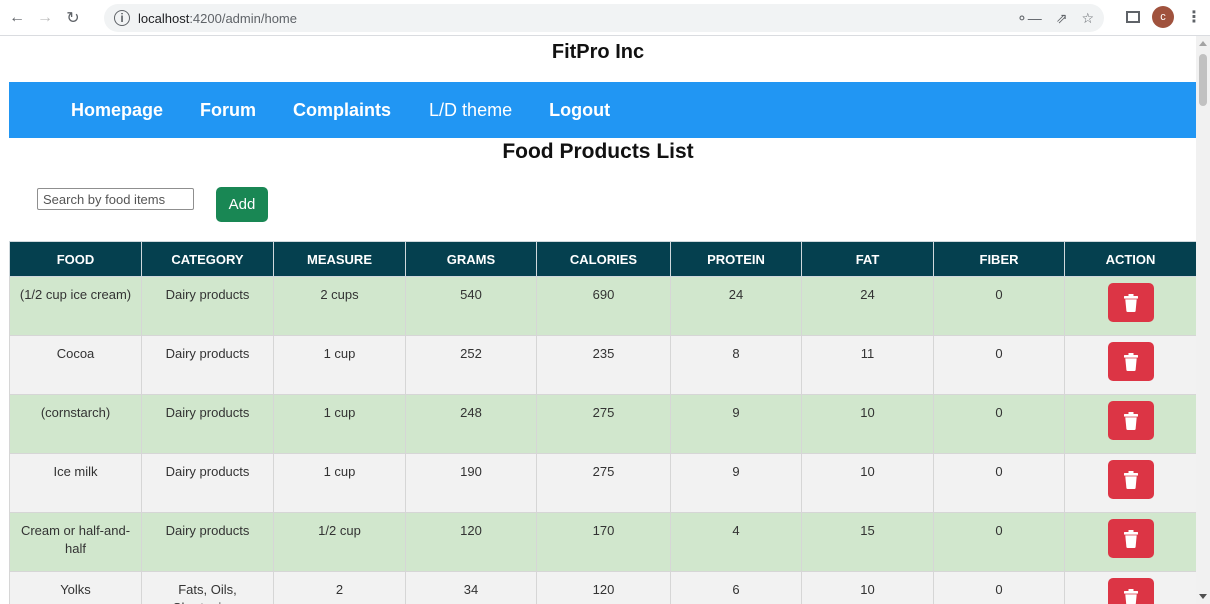 The width and height of the screenshot is (1210, 604). What do you see at coordinates (45, 18) in the screenshot?
I see `forward-arrow-icon: →` at bounding box center [45, 18].